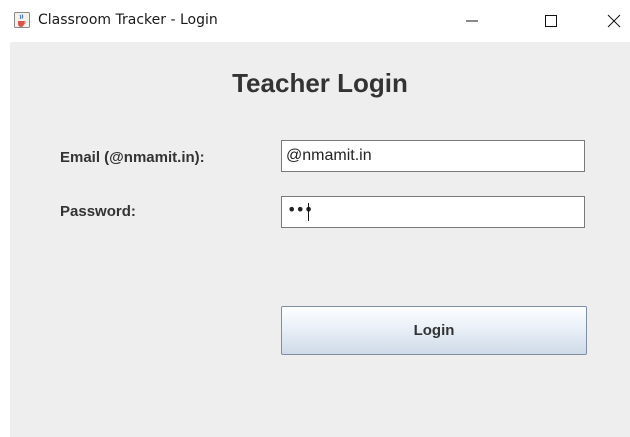  I want to click on maximize-icon, so click(551, 21).